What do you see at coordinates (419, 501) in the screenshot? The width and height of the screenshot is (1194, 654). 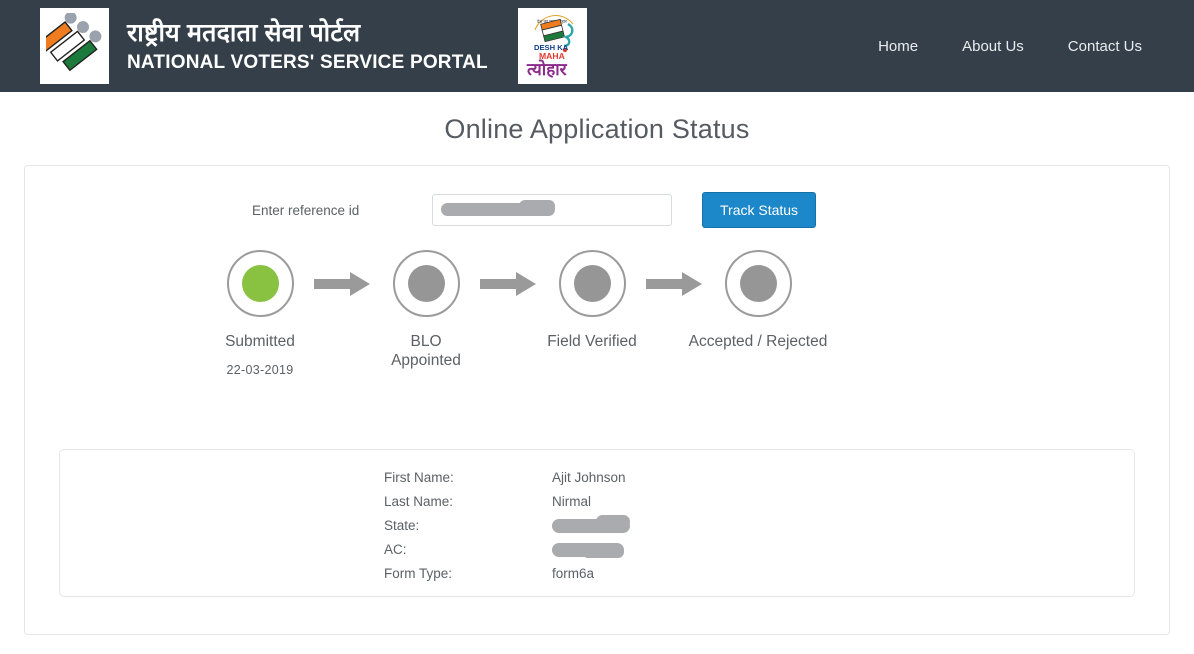 I see `detail-key-last-name: Last Name:` at bounding box center [419, 501].